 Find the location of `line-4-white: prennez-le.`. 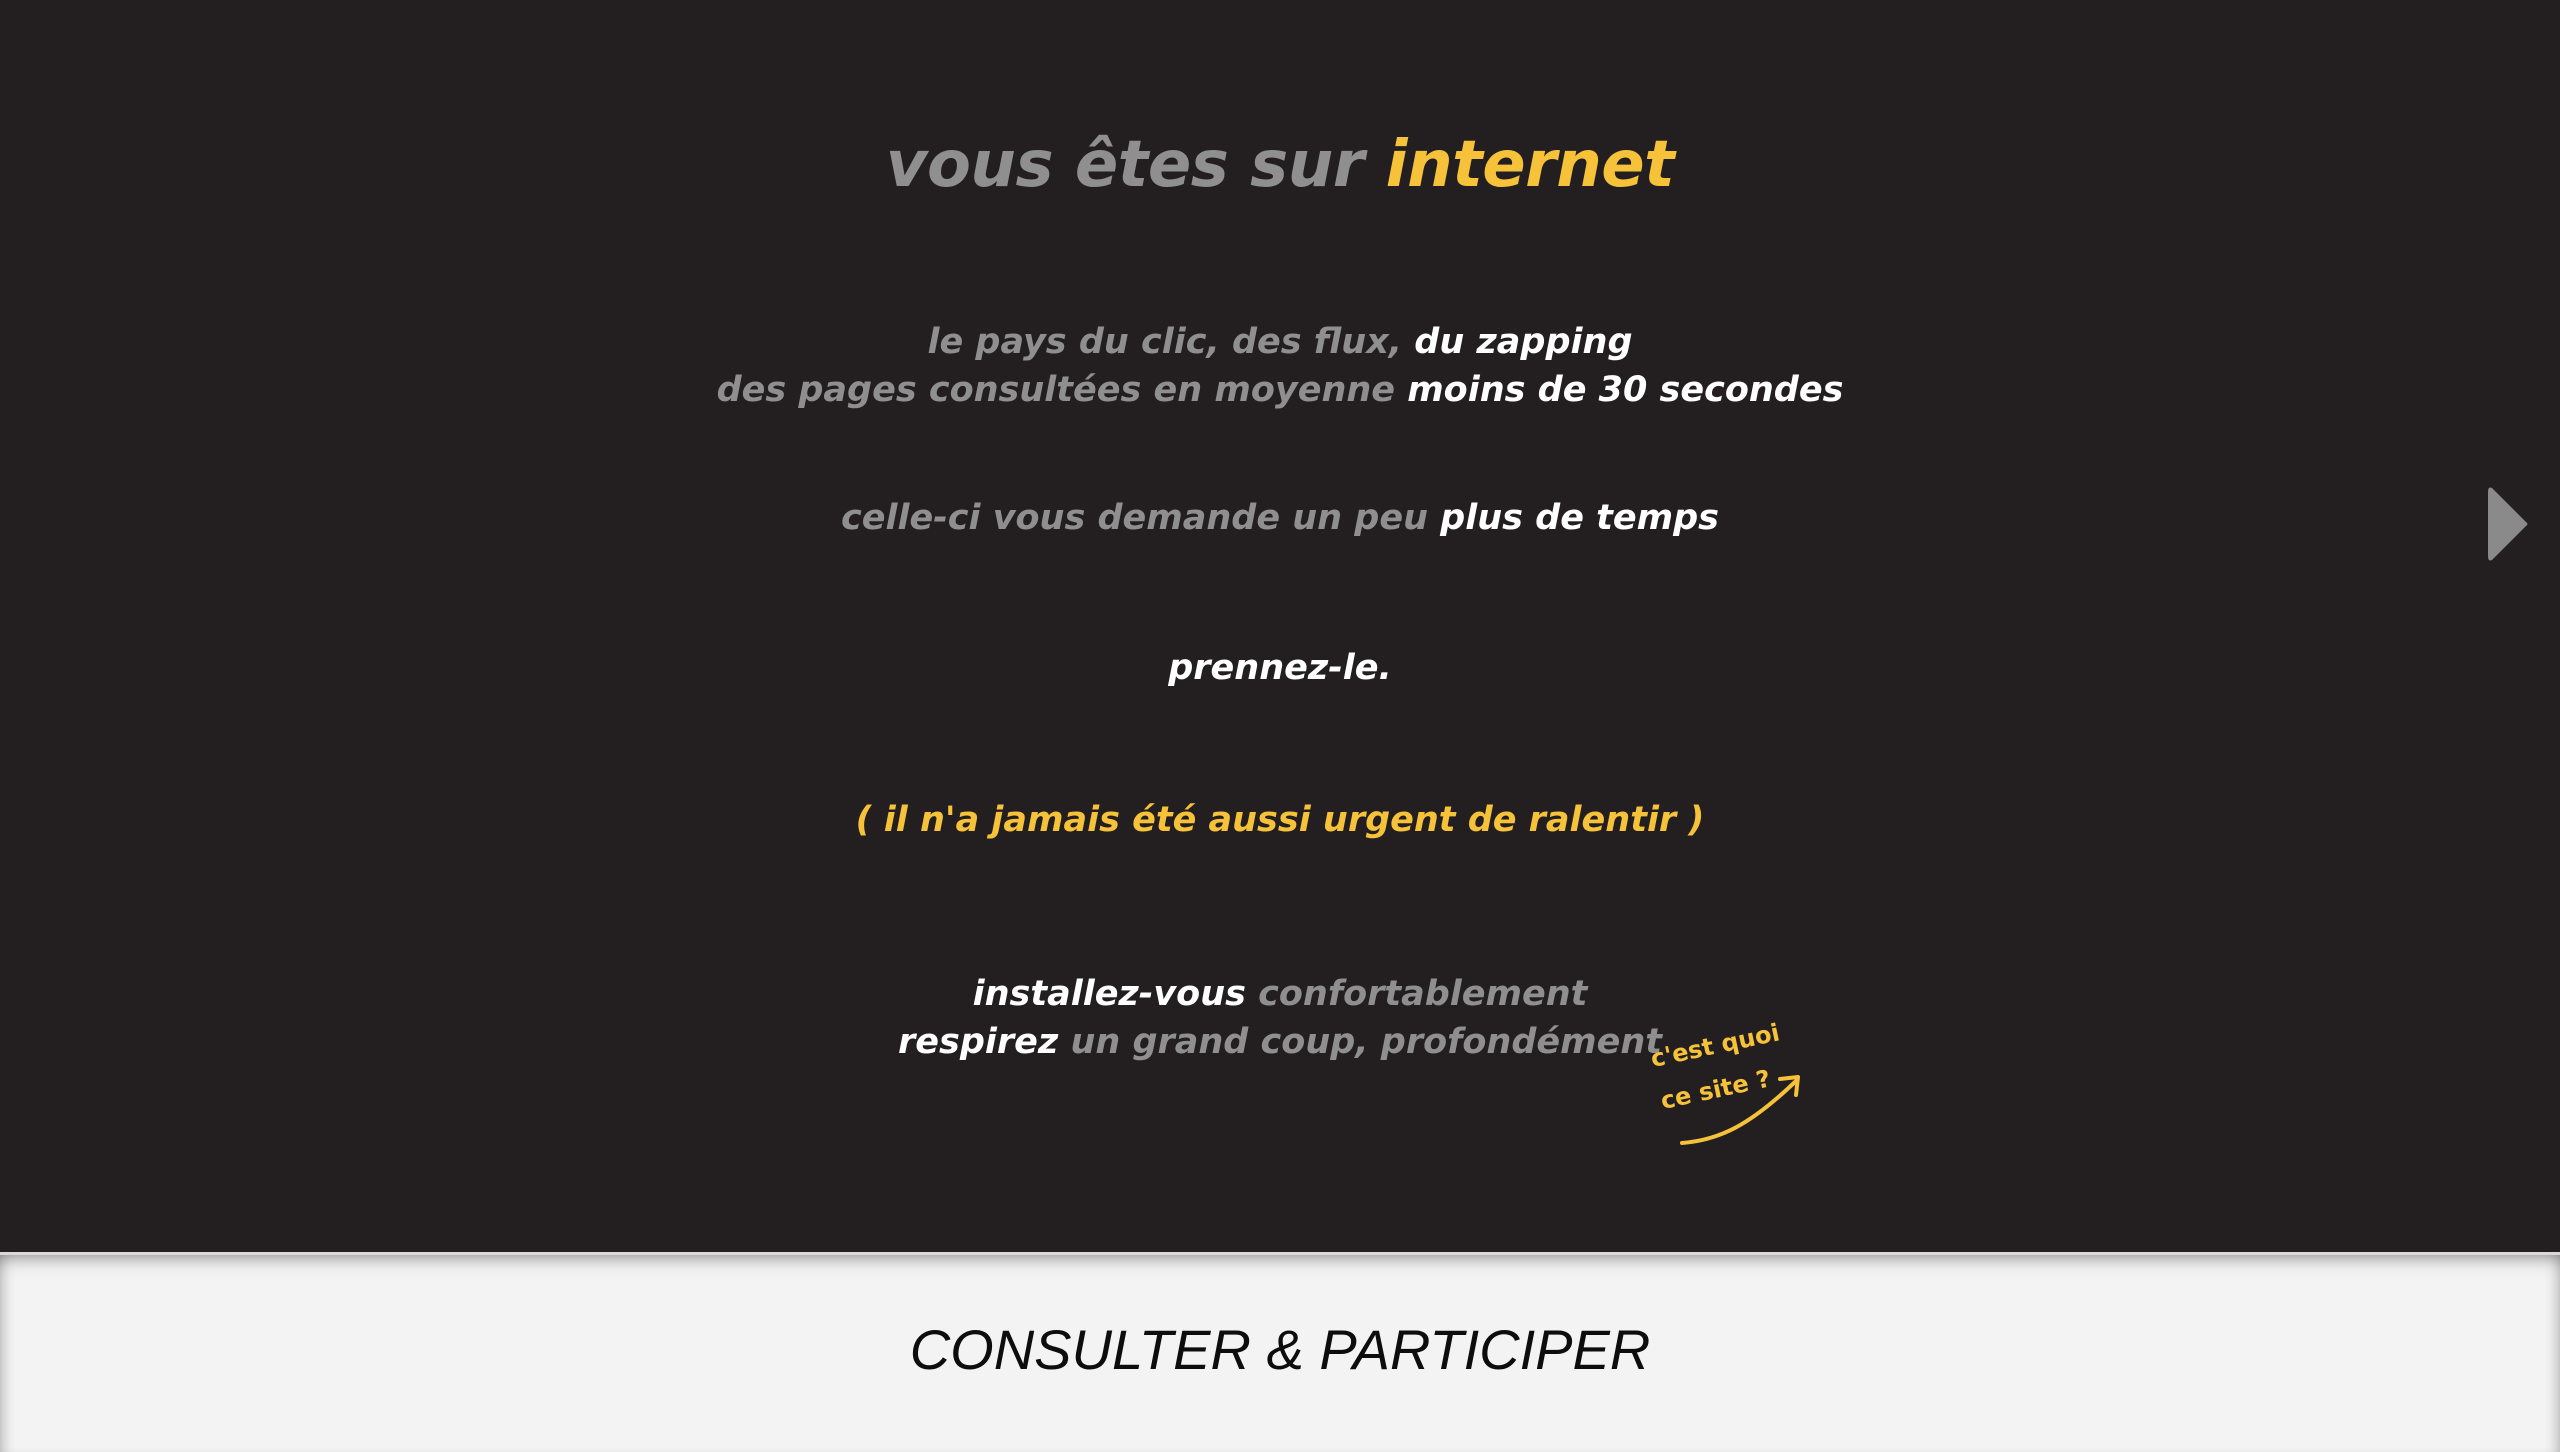

line-4-white: prennez-le. is located at coordinates (1280, 668).